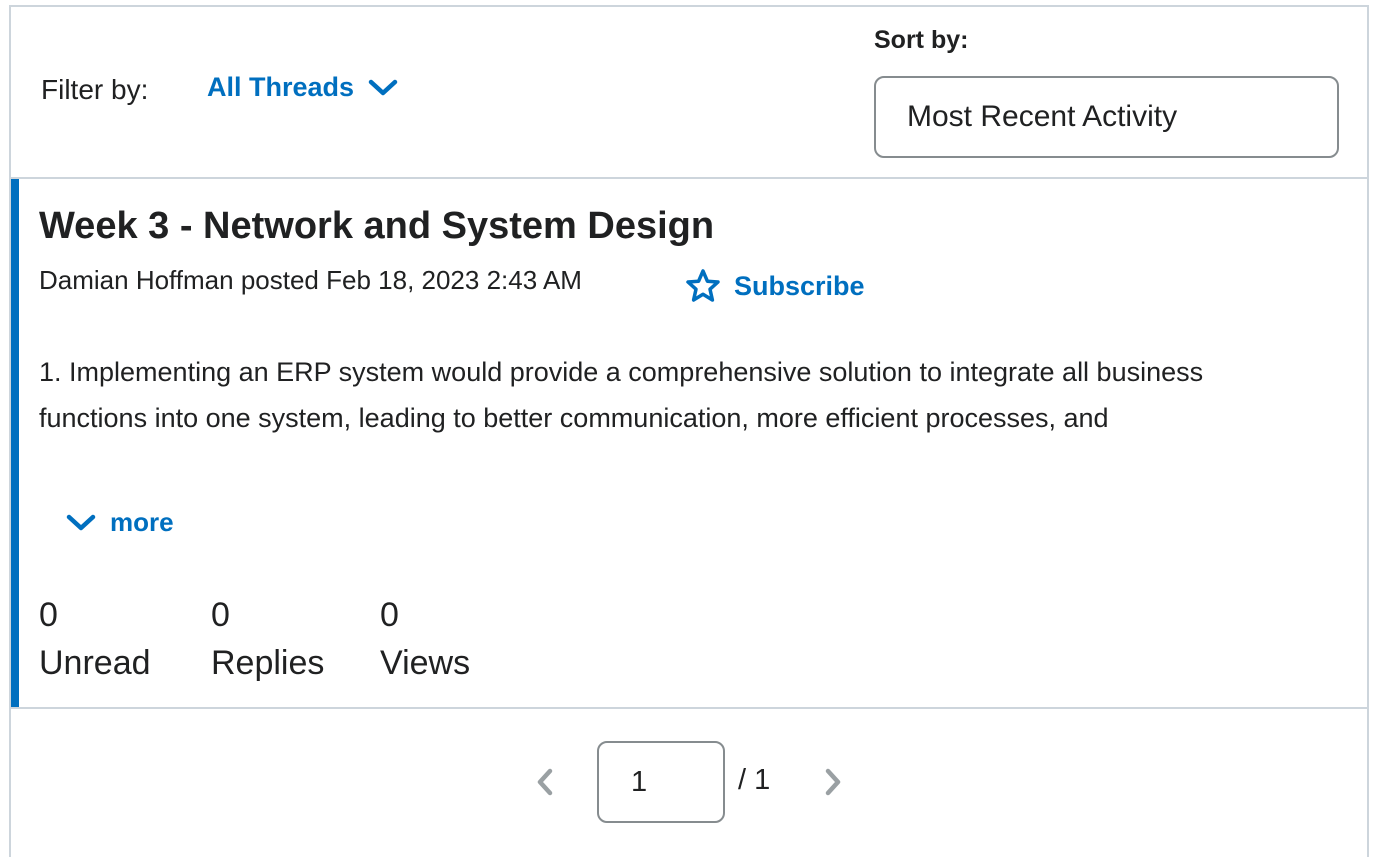 The height and width of the screenshot is (857, 1373). I want to click on chevron-right-icon, so click(833, 782).